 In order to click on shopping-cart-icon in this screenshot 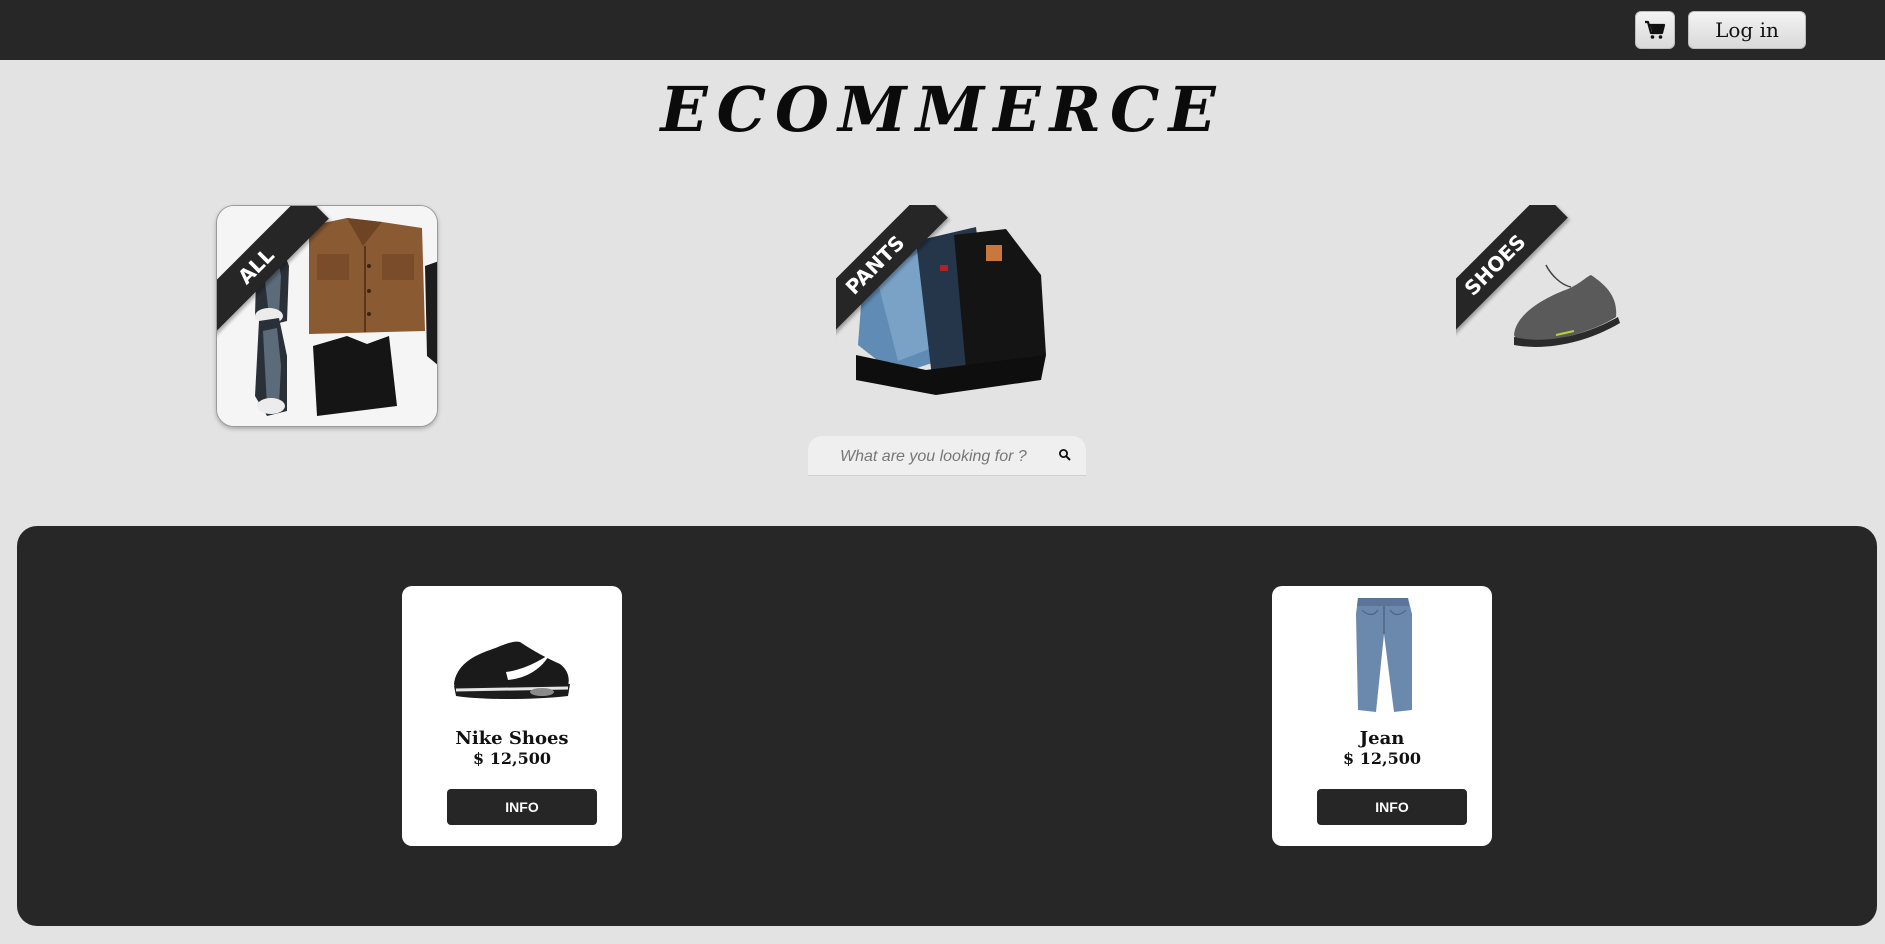, I will do `click(1655, 29)`.